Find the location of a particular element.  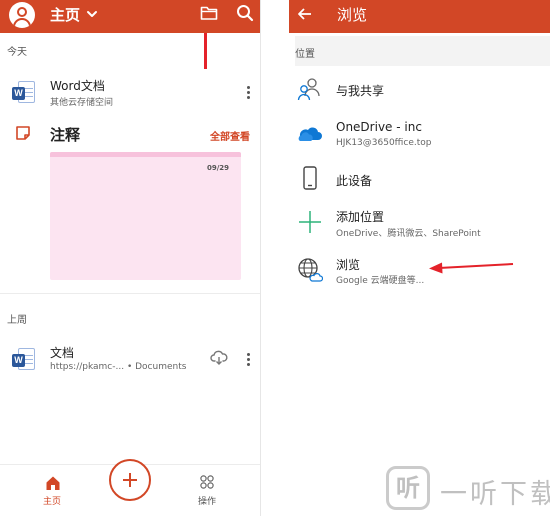

browse-title: 浏览 is located at coordinates (352, 15).